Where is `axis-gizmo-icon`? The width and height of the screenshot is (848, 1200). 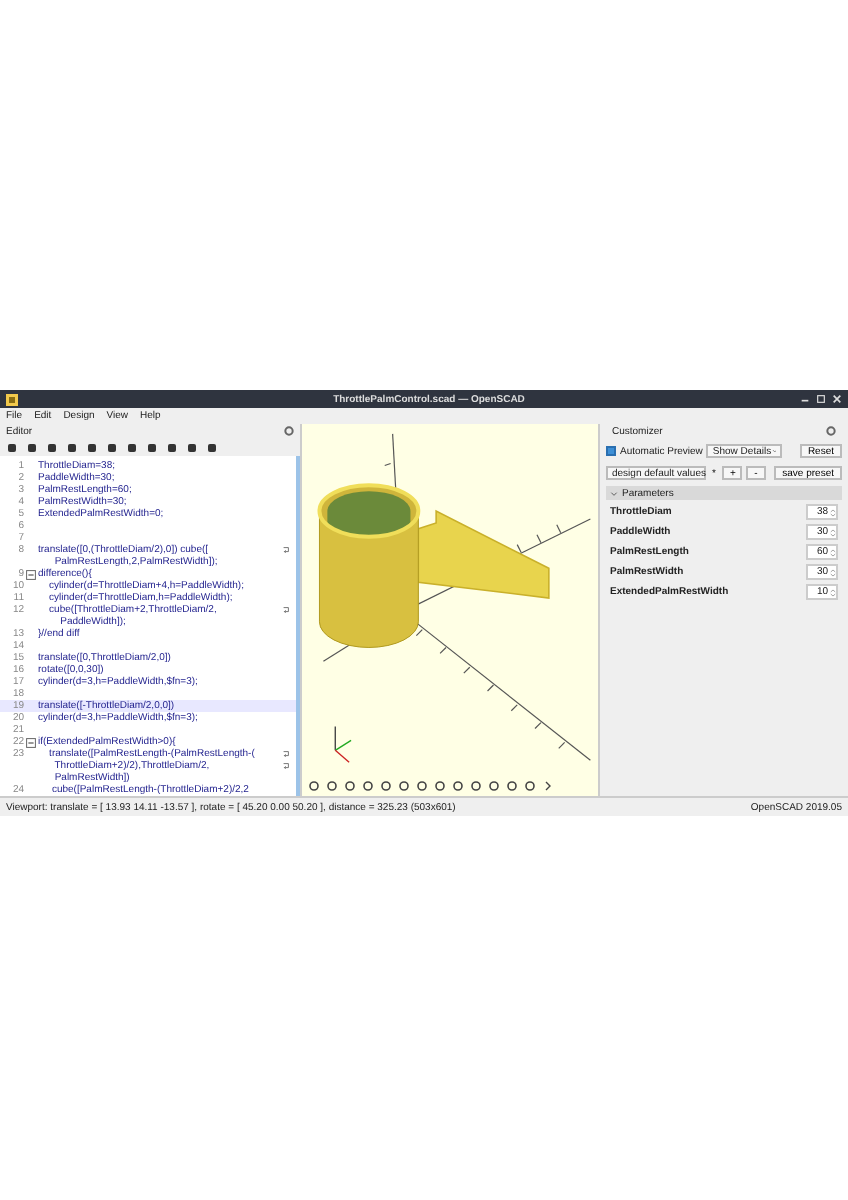
axis-gizmo-icon is located at coordinates (343, 744).